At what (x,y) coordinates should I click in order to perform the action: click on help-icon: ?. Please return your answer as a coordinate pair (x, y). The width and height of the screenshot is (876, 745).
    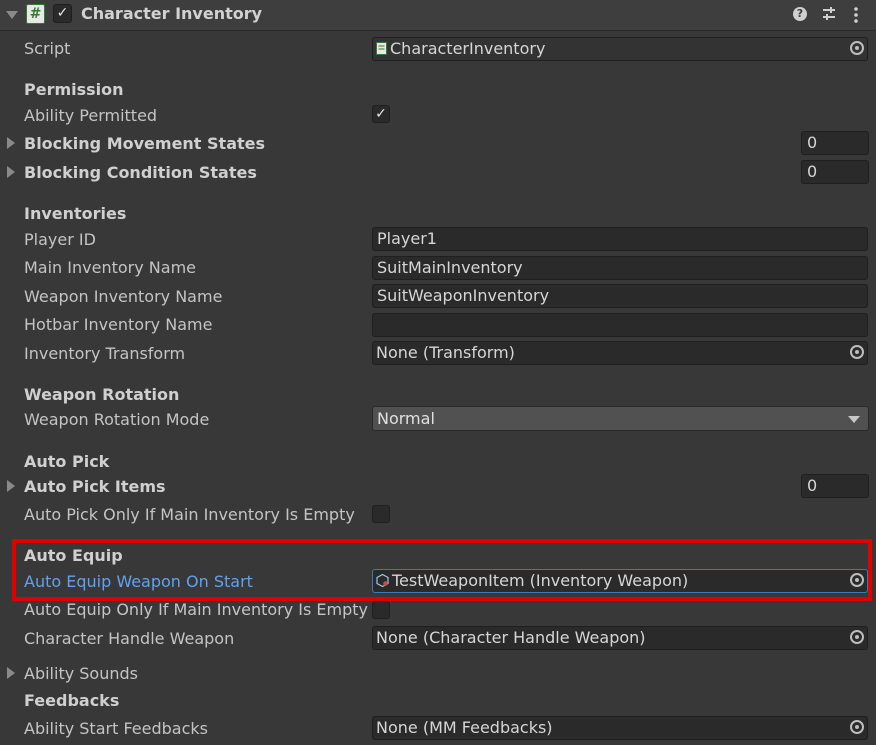
    Looking at the image, I should click on (800, 14).